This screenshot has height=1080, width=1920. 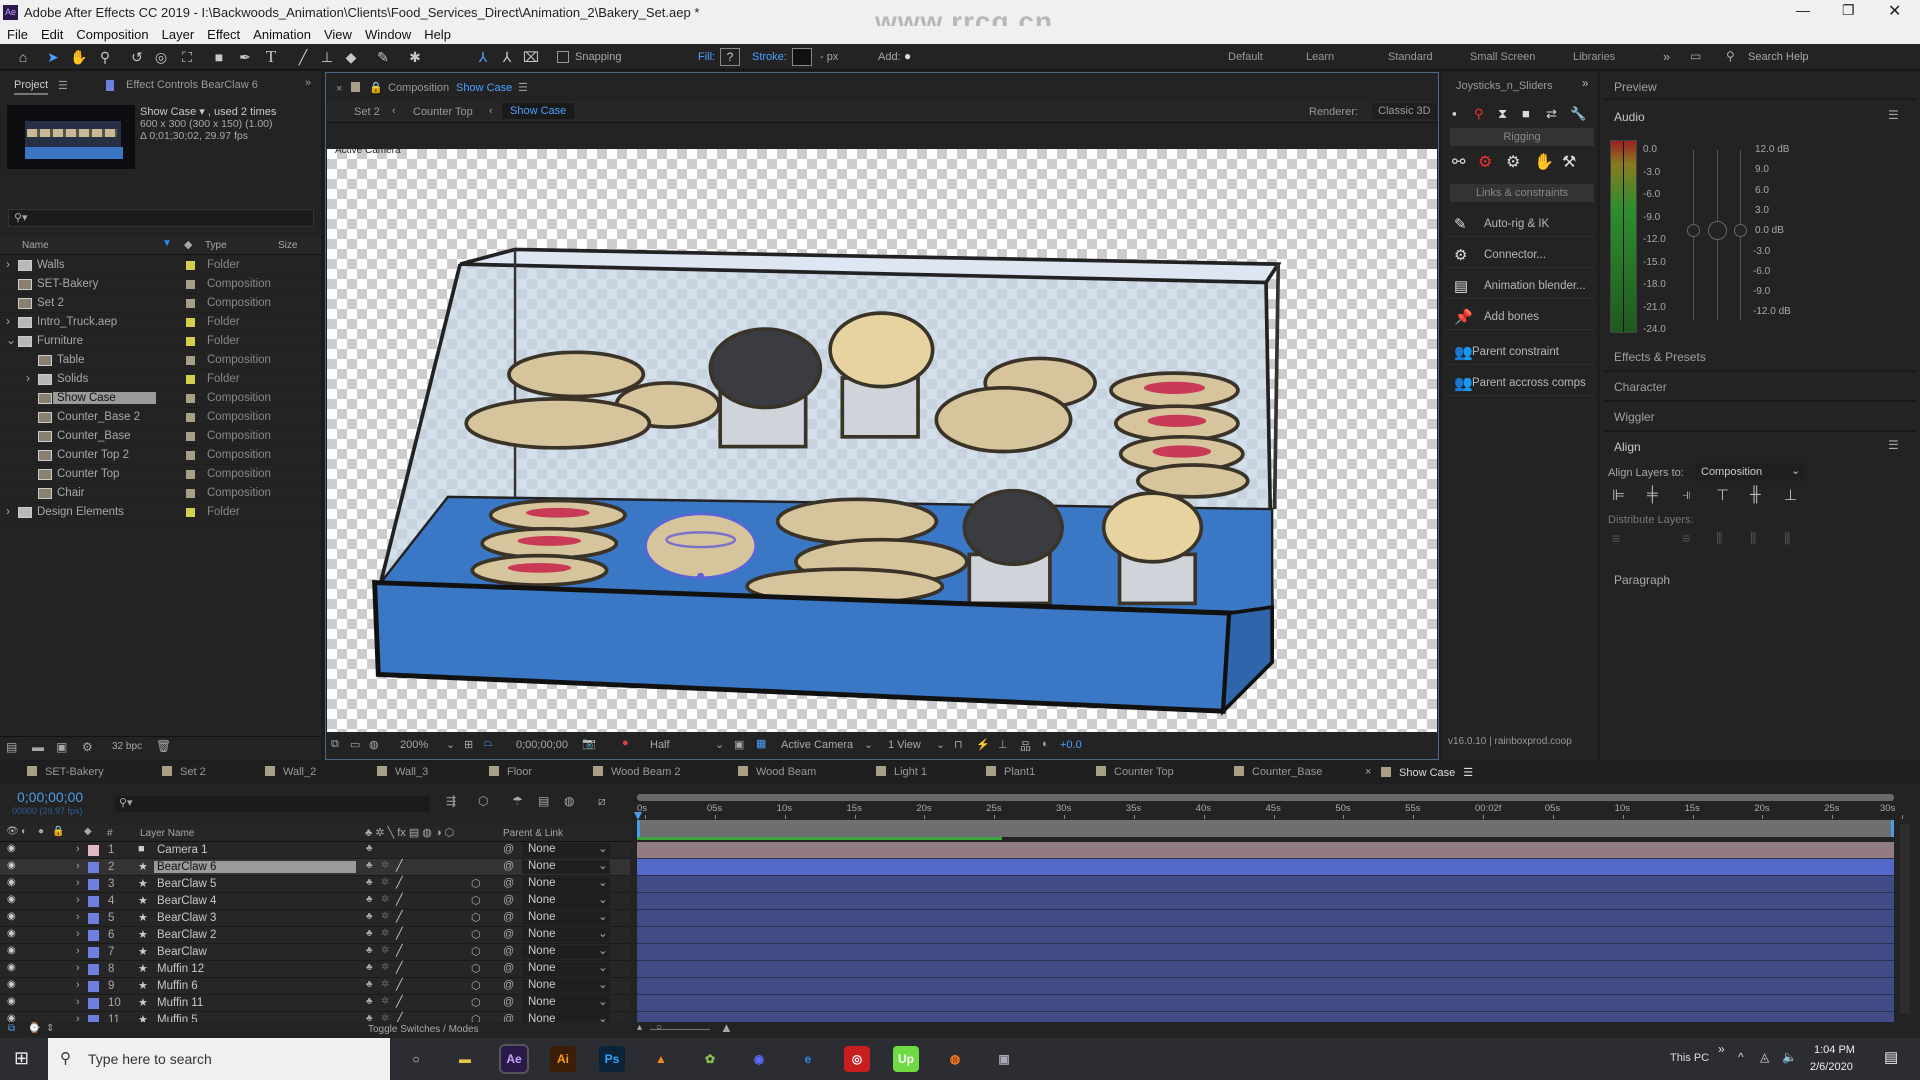 What do you see at coordinates (483, 57) in the screenshot?
I see `local-axis-icon: ⅄` at bounding box center [483, 57].